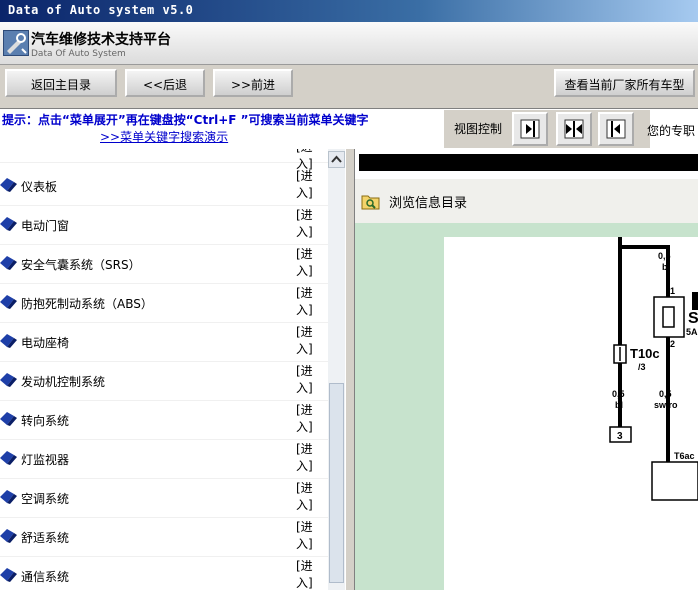 The image size is (698, 590). What do you see at coordinates (349, 43) in the screenshot?
I see `app-header: 汽车维修技术支持平台 Data Of Auto System` at bounding box center [349, 43].